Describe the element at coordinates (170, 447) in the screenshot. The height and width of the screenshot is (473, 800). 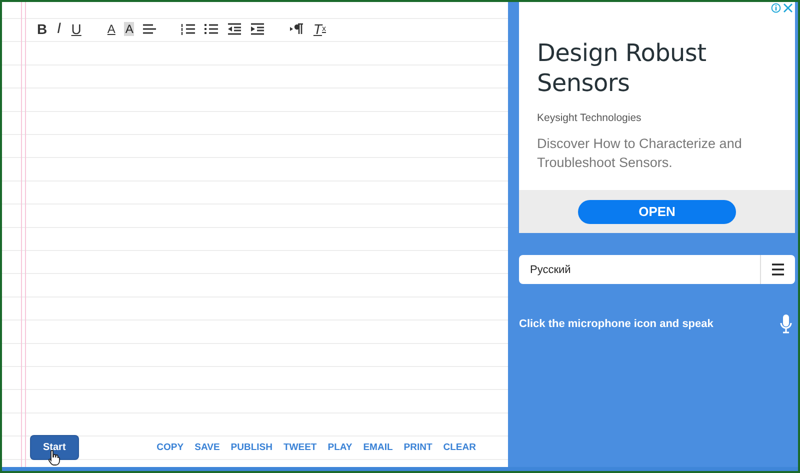
I see `action-link: COPY` at that location.